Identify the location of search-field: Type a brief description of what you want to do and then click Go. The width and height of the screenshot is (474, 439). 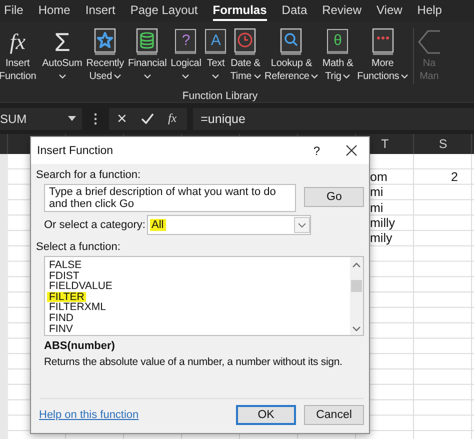
(170, 198).